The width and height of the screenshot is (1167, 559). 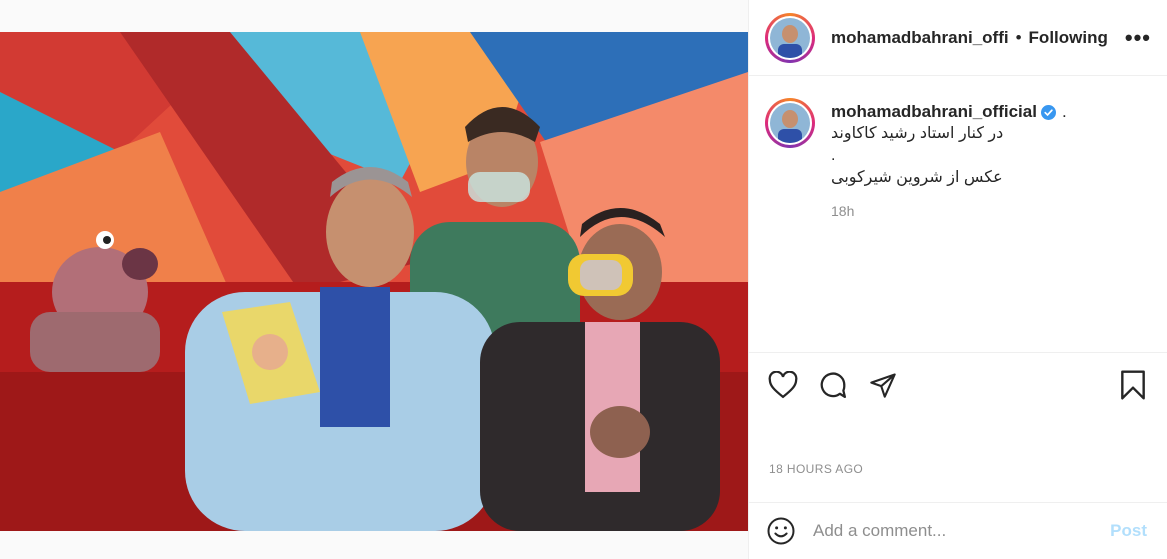 I want to click on post-actions, so click(x=958, y=385).